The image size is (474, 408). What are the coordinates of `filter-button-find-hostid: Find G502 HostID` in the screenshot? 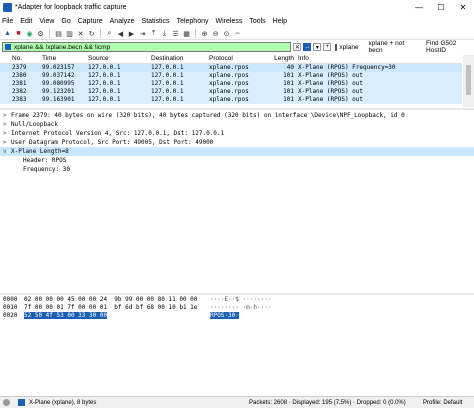 It's located at (450, 47).